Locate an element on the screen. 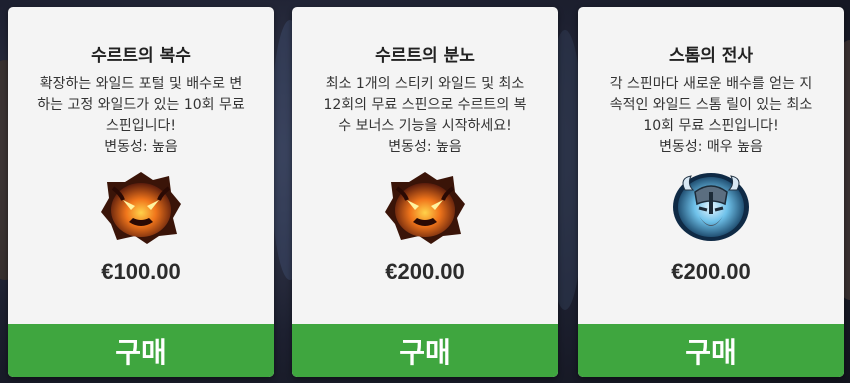 This screenshot has width=850, height=383. description-line: 최소 1개의 스티키 와일드 및 최소 is located at coordinates (425, 84).